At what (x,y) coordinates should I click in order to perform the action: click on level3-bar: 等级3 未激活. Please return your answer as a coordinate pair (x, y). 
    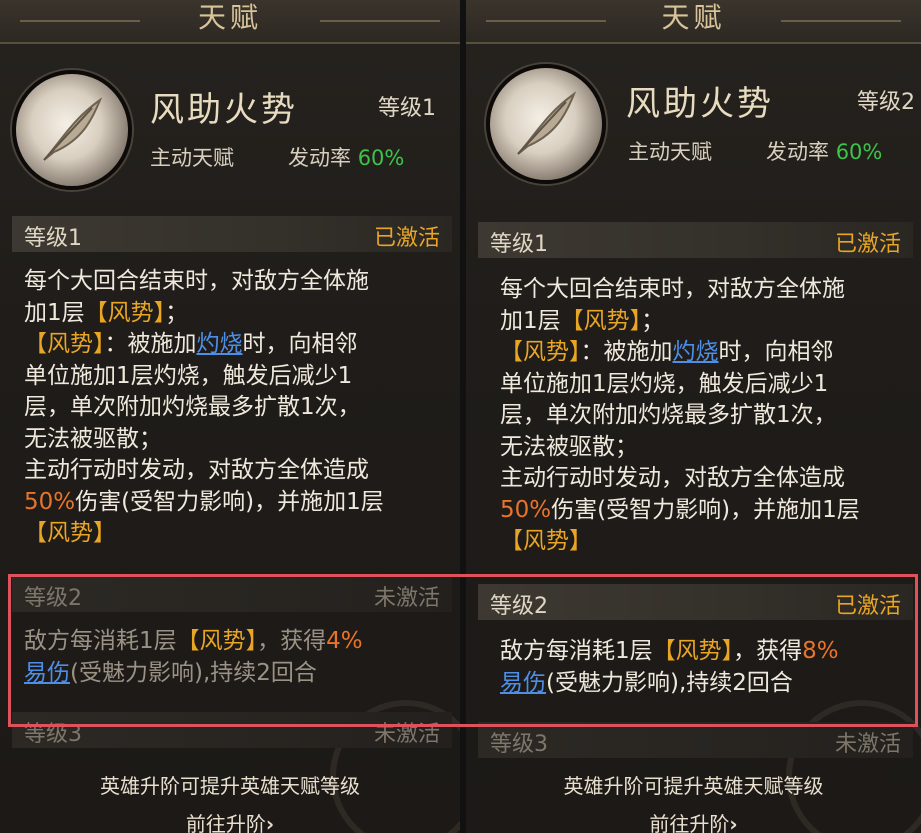
    Looking at the image, I should click on (695, 740).